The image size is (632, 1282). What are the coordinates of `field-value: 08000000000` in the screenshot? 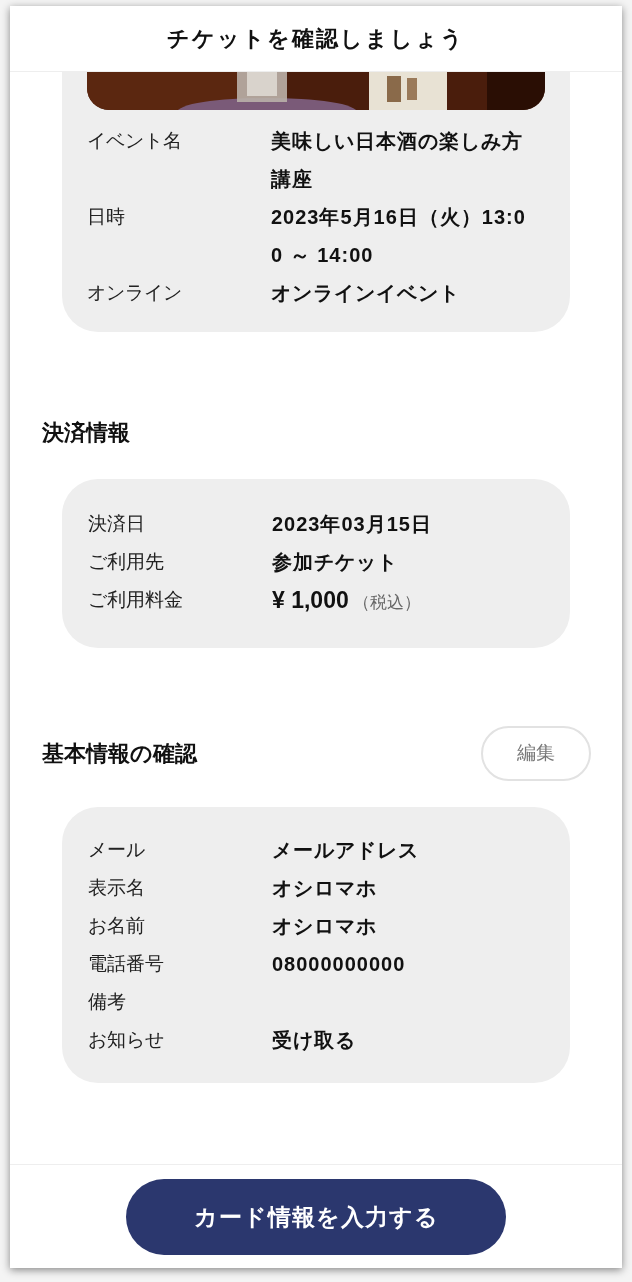 It's located at (339, 964).